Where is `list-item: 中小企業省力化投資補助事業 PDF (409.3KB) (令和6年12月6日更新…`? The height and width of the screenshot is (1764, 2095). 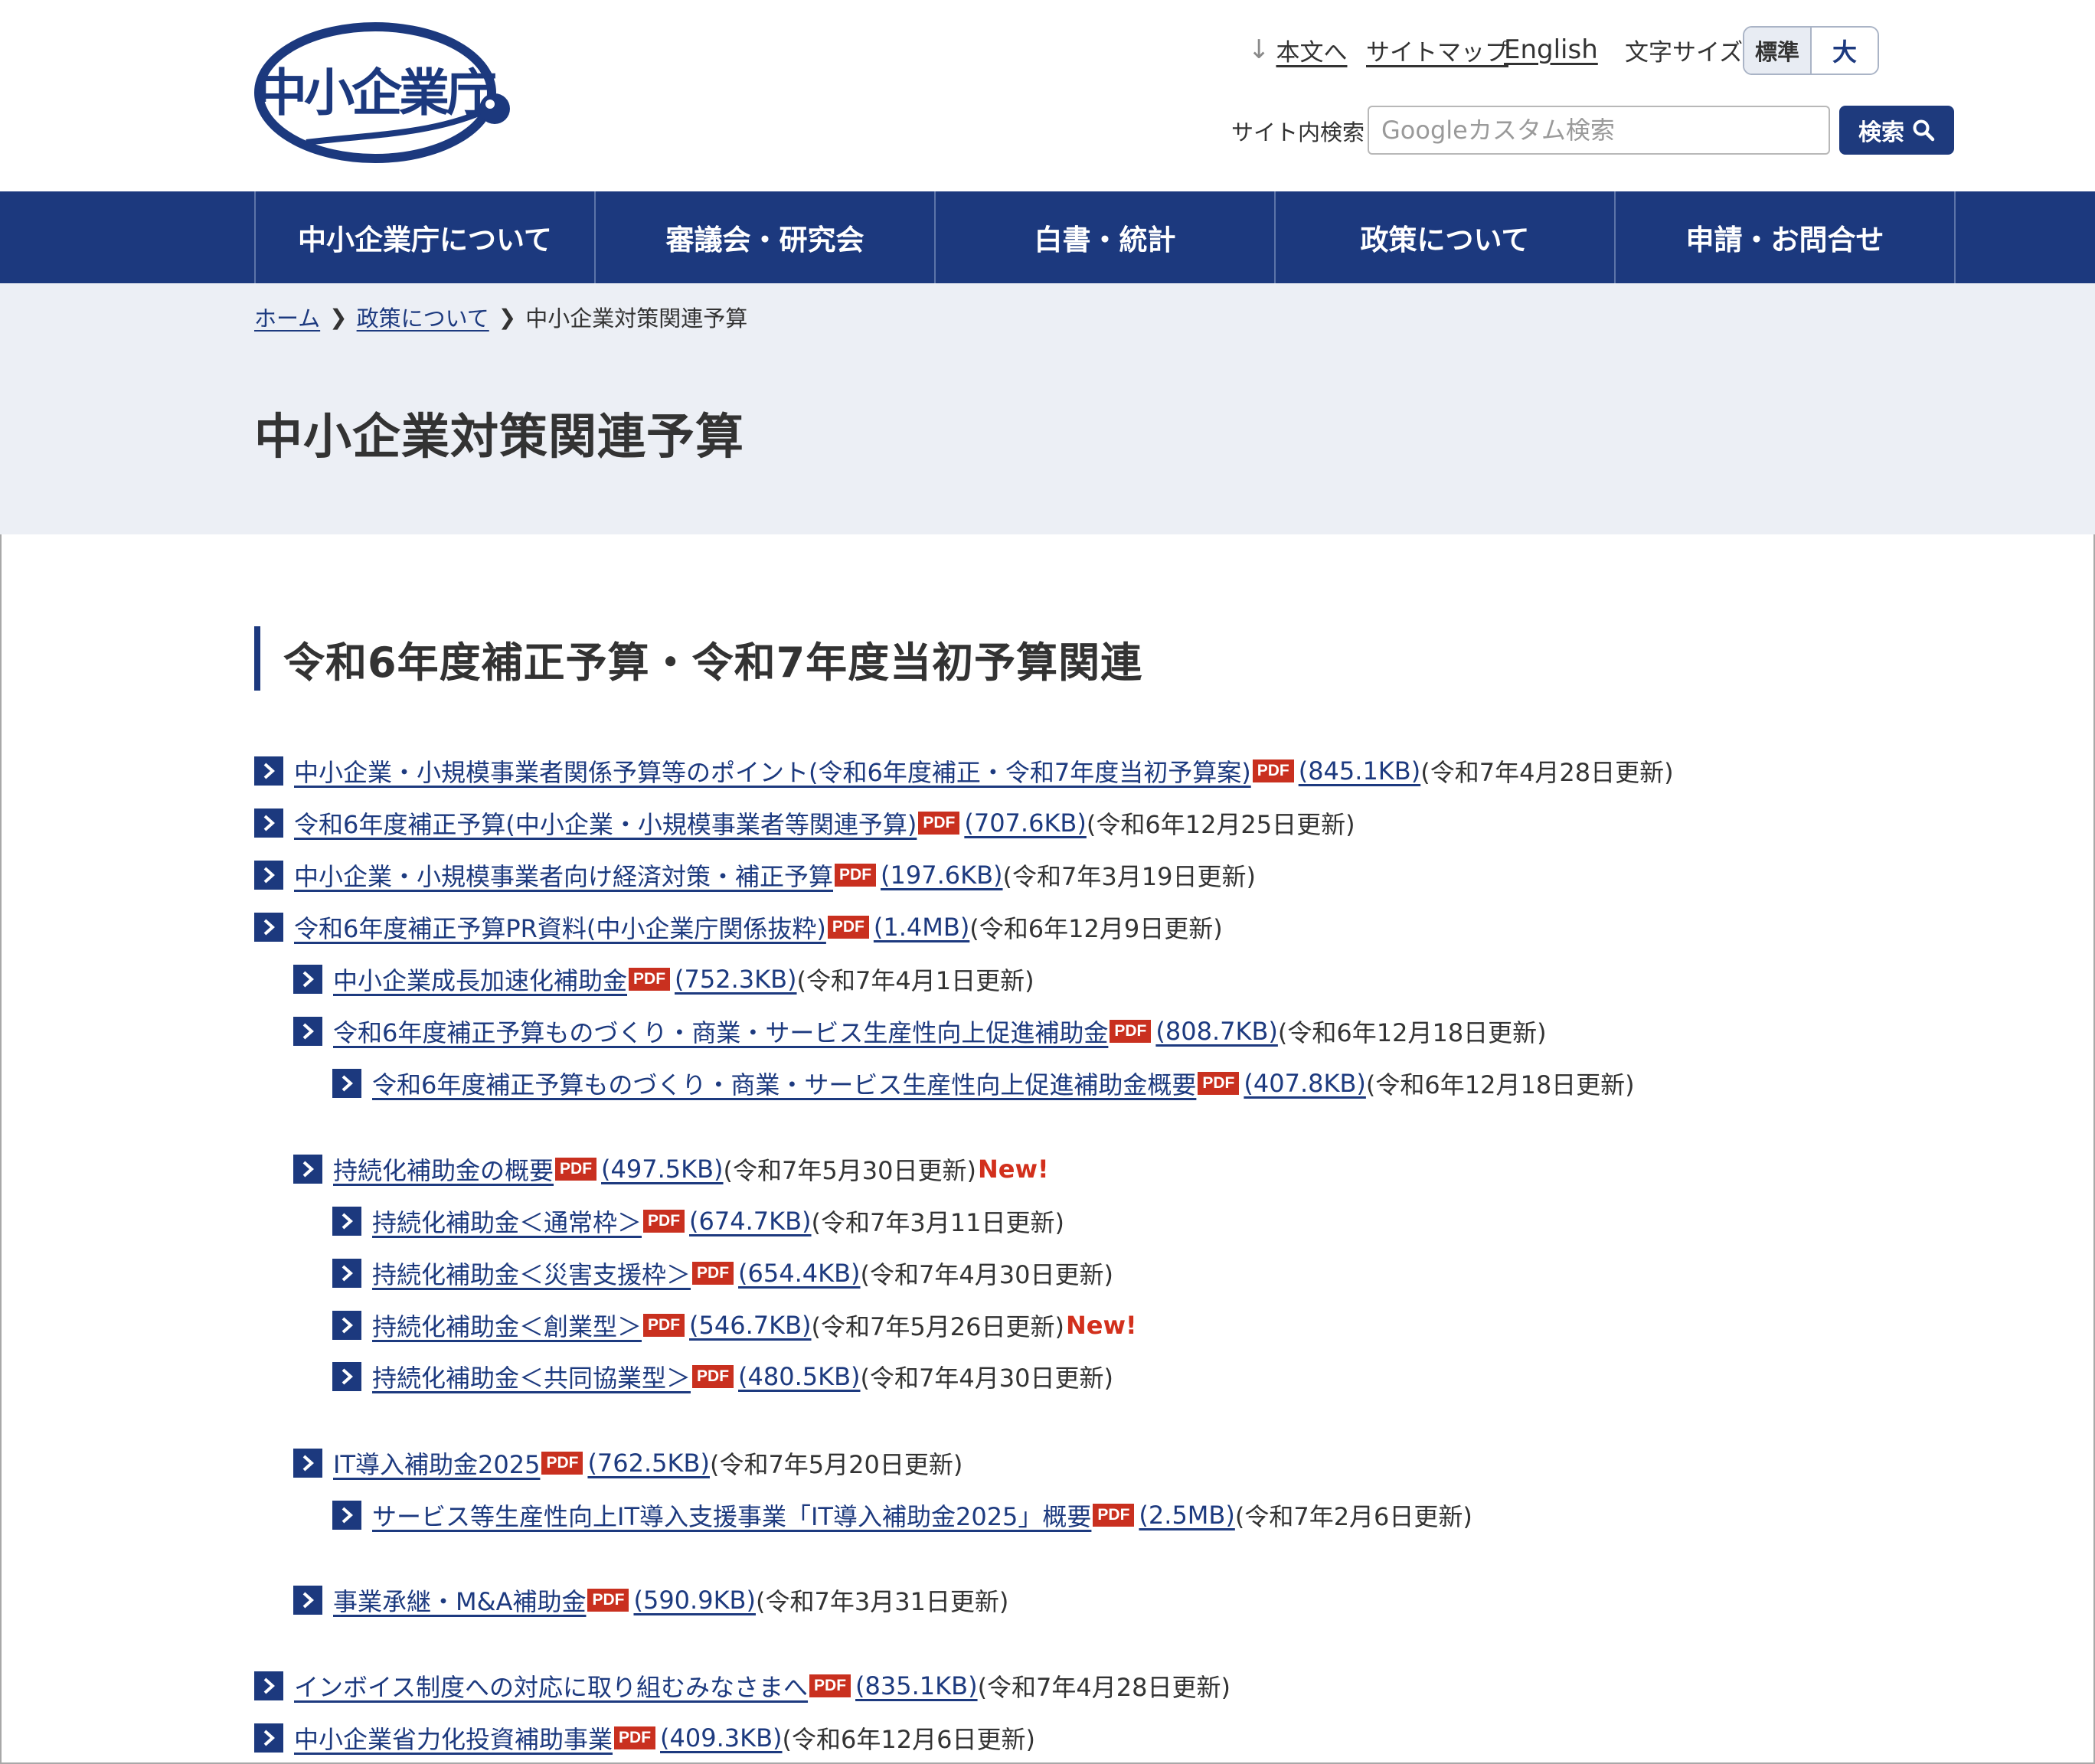 list-item: 中小企業省力化投資補助事業 PDF (409.3KB) (令和6年12月6日更新… is located at coordinates (644, 1738).